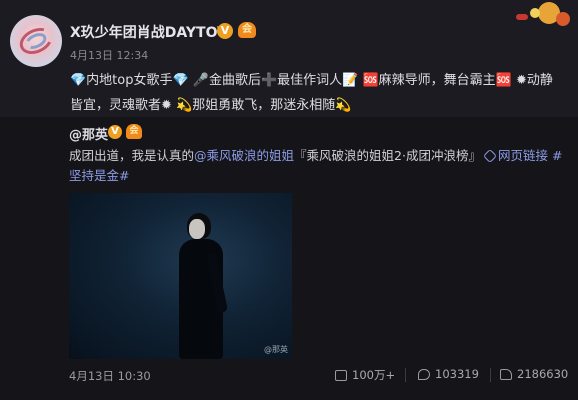 The image size is (578, 400). I want to click on post-timestamp: 4月13日 12:34, so click(109, 55).